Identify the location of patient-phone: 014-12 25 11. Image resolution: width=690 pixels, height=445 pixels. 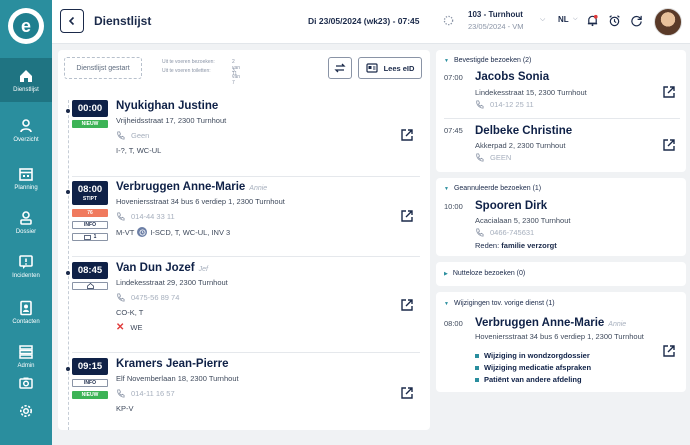
(504, 104).